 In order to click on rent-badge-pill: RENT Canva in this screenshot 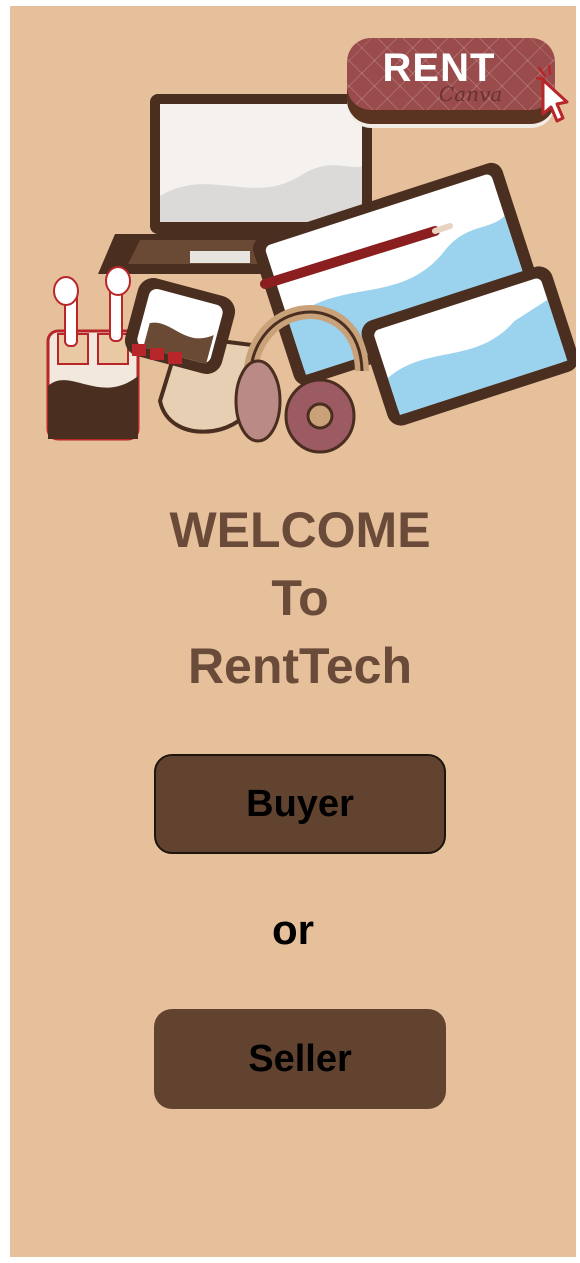, I will do `click(451, 74)`.